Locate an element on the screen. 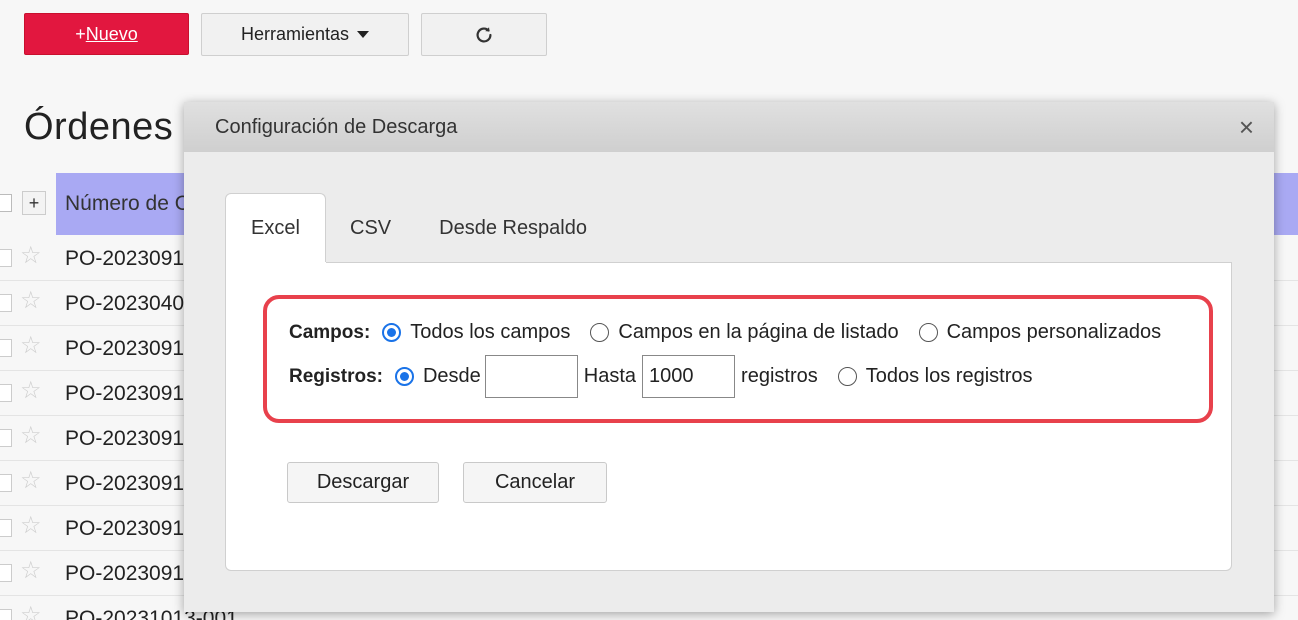 The height and width of the screenshot is (620, 1298). new-button-label: Nuevo is located at coordinates (111, 33).